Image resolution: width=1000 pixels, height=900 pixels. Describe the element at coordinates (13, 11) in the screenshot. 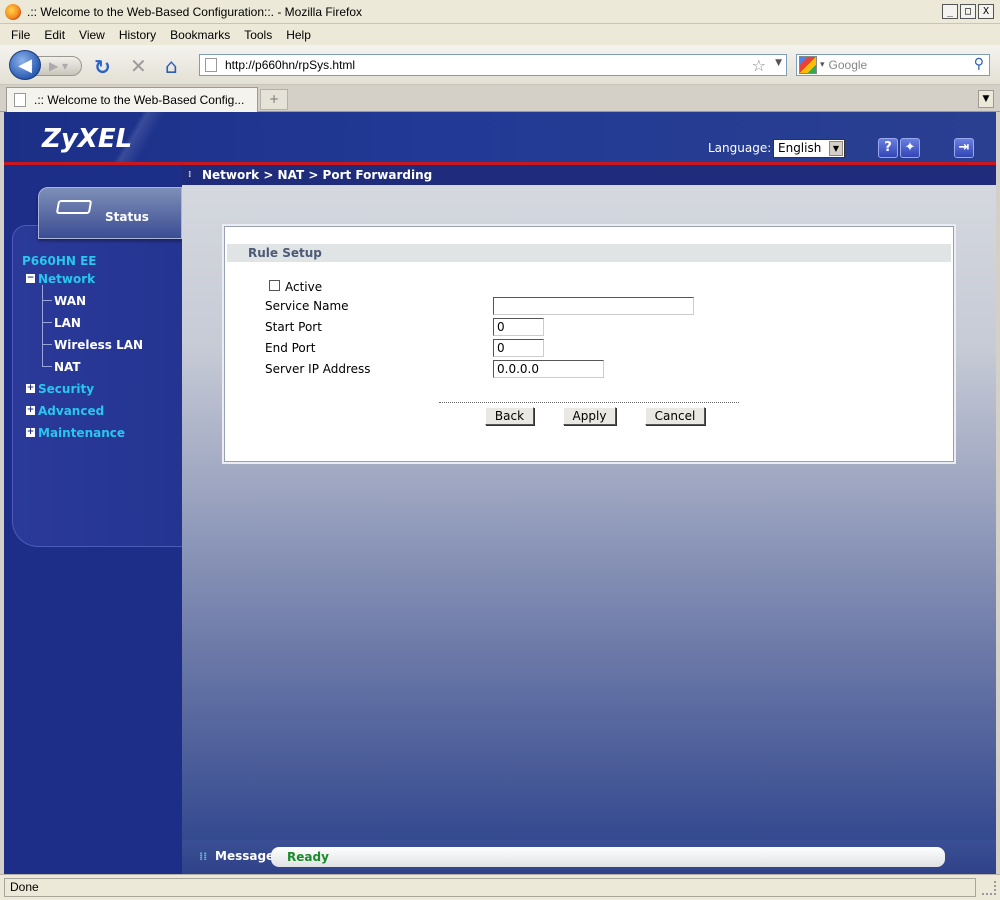

I see `firefox-icon` at that location.